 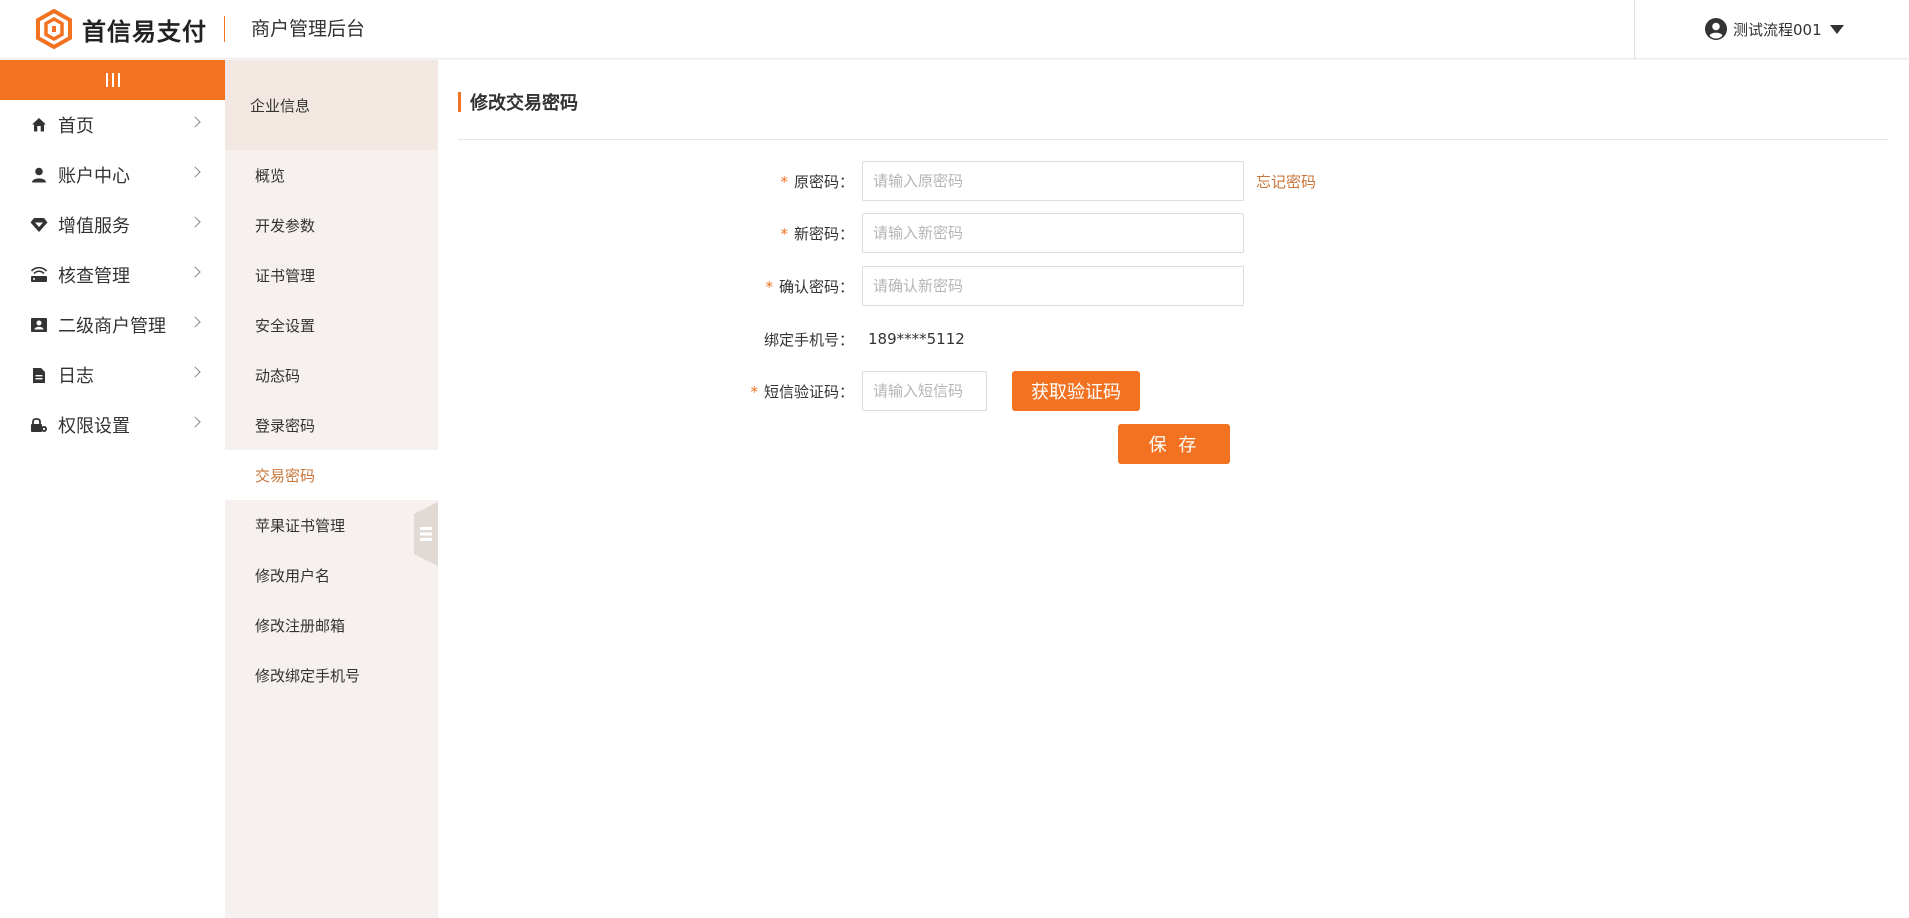 What do you see at coordinates (809, 286) in the screenshot?
I see `confirm-password-label: * 确认密码：` at bounding box center [809, 286].